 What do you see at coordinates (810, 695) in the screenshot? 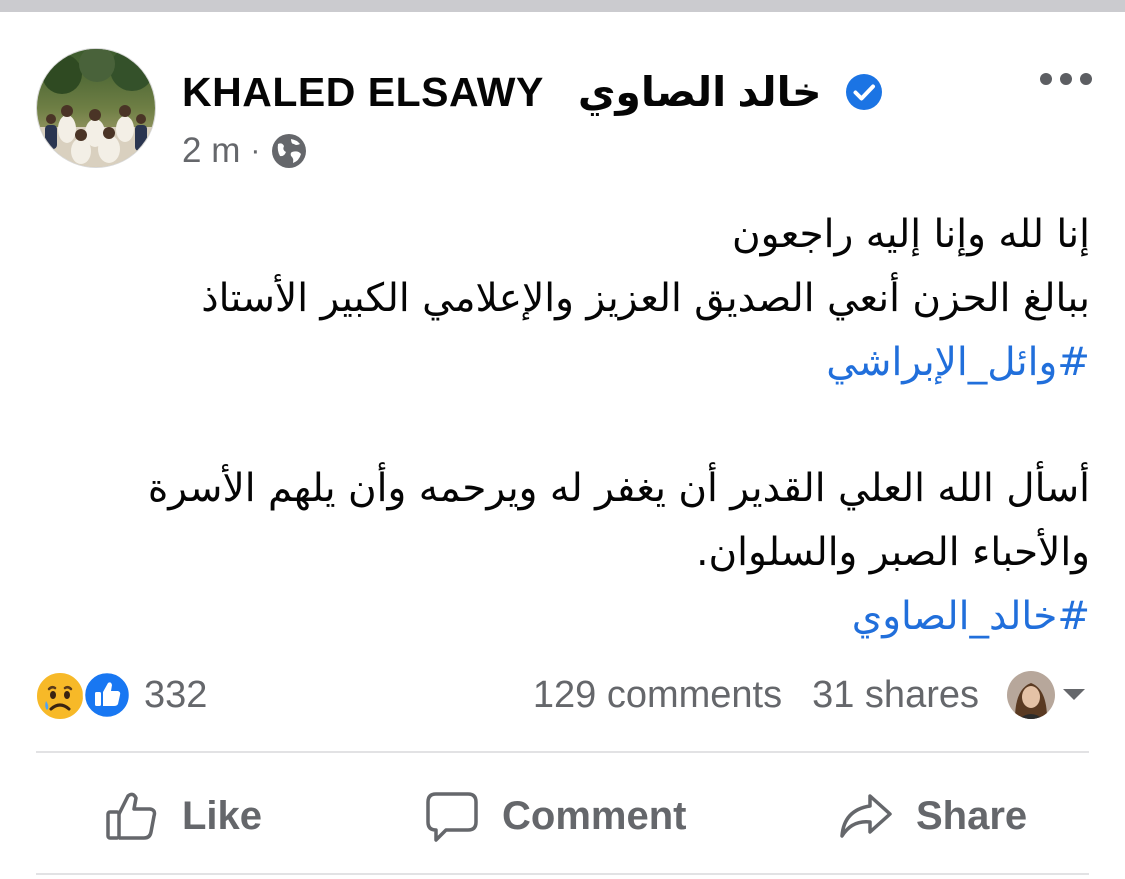
I see `post-stats: 129 comments 31 shares` at bounding box center [810, 695].